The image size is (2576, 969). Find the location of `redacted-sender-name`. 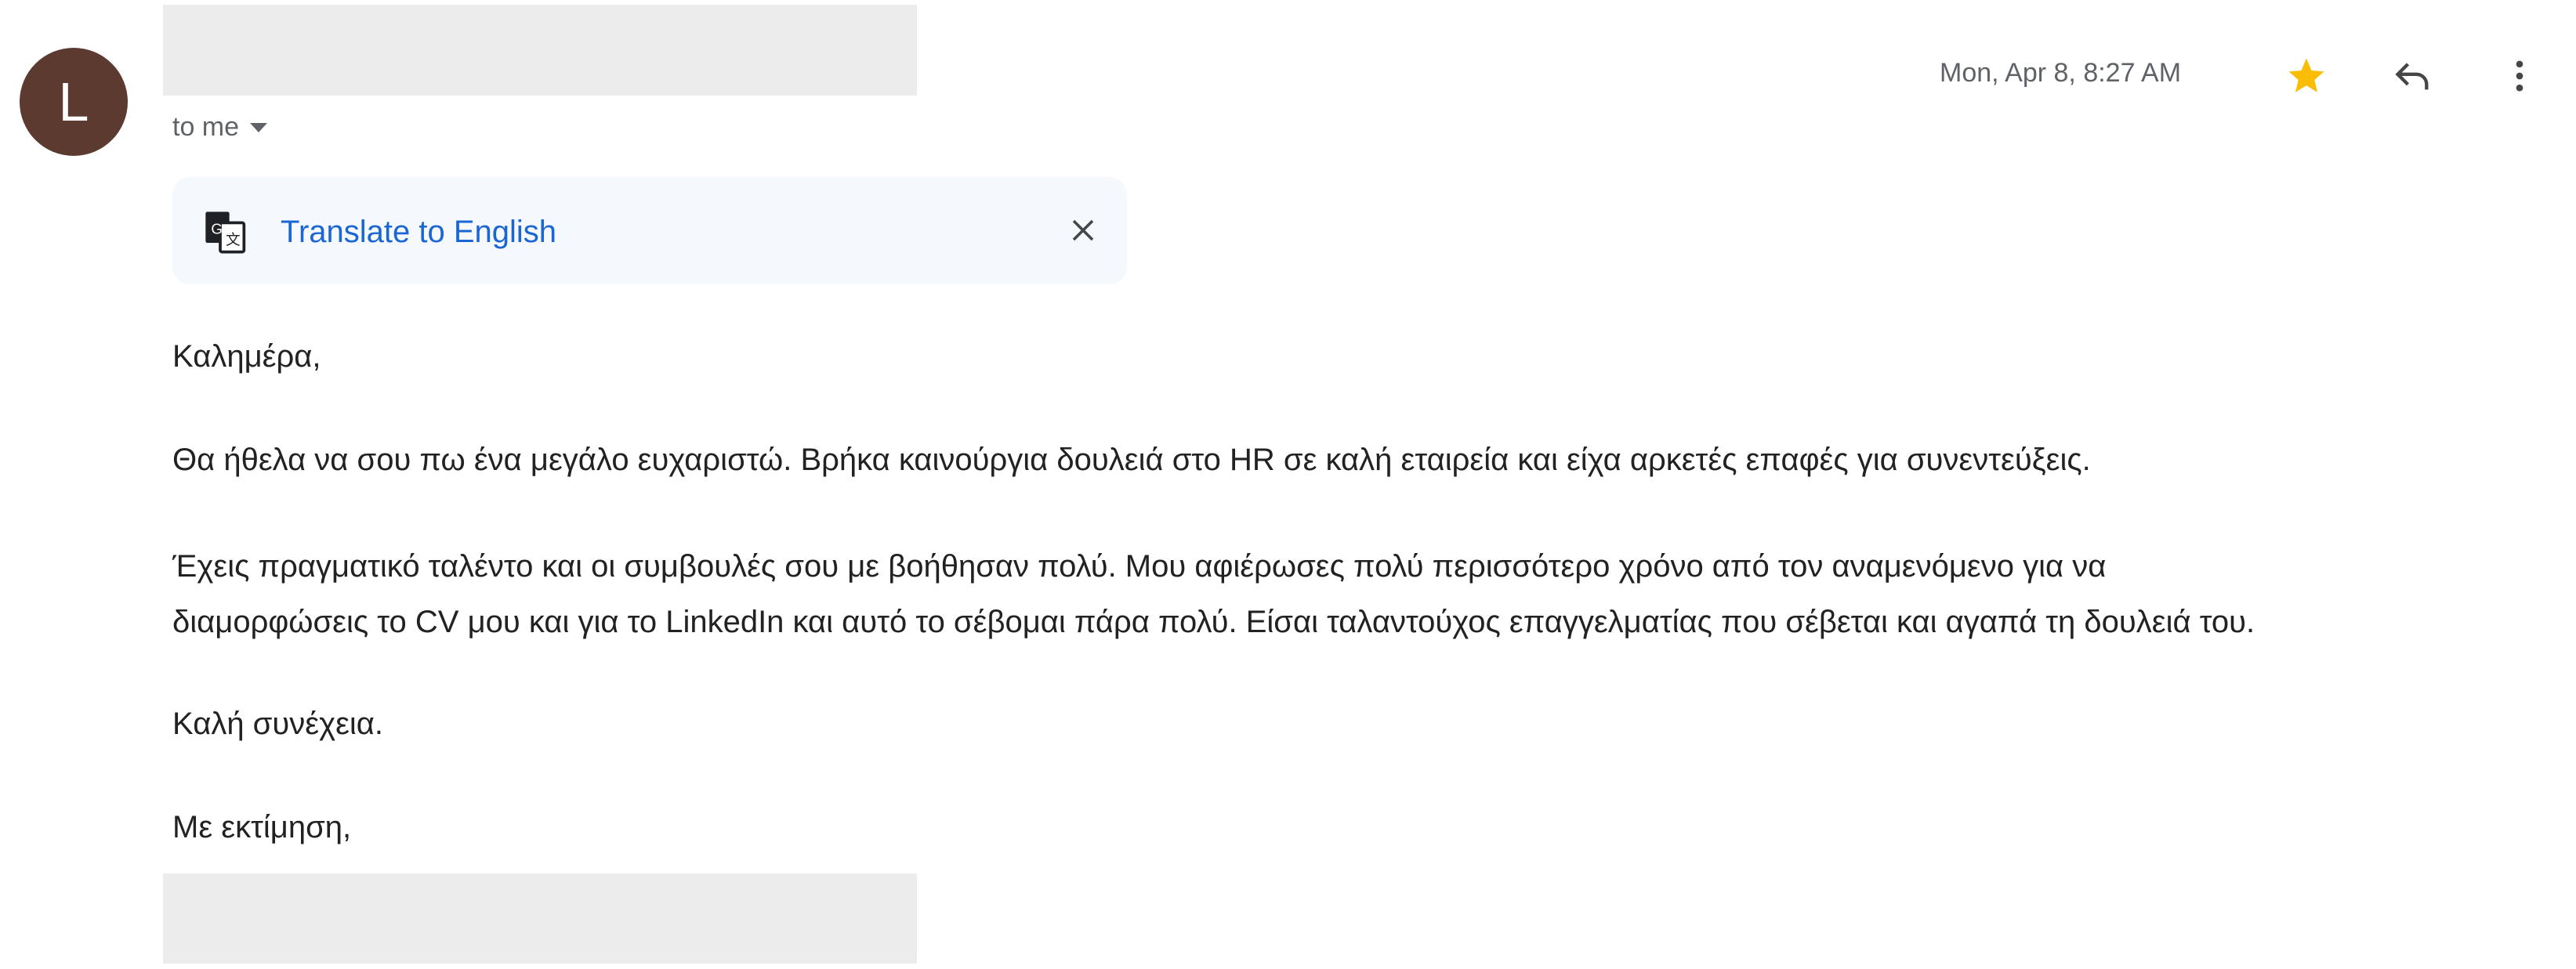

redacted-sender-name is located at coordinates (540, 50).